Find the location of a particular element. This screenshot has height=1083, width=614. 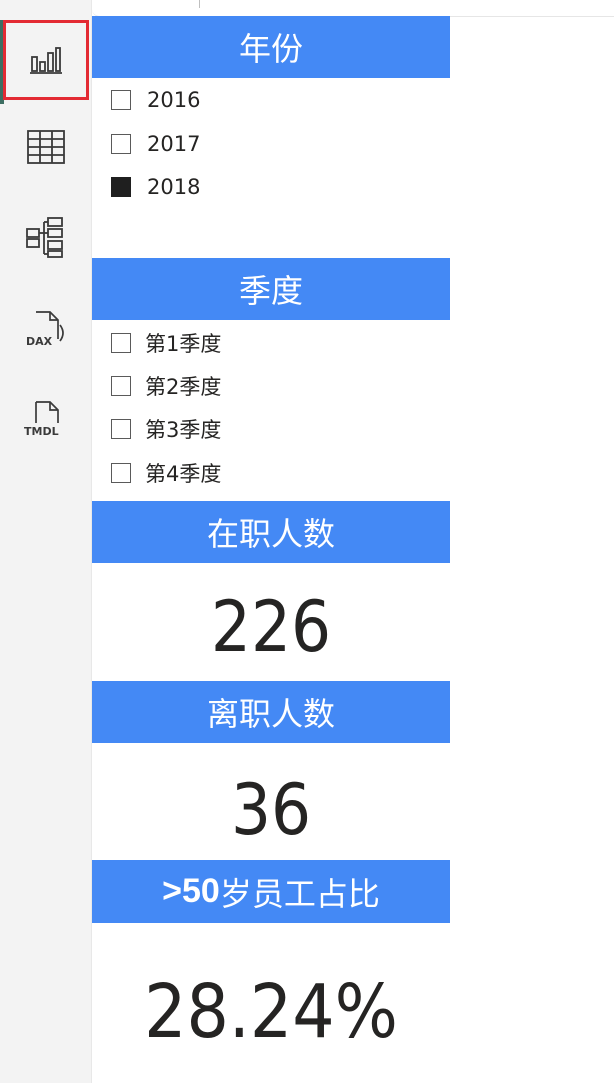

year-option-2018: 2018 is located at coordinates (155, 187).